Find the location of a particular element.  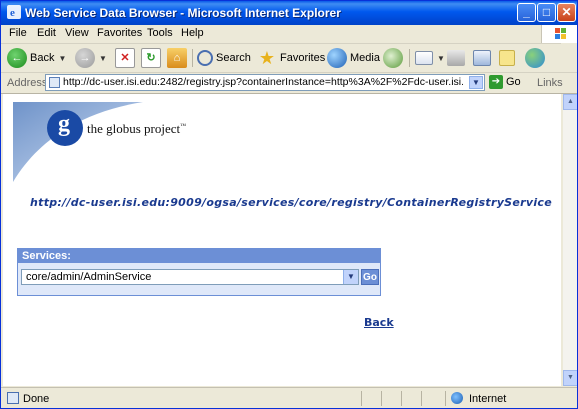

favorites-button: ★ Favorites is located at coordinates (291, 58).